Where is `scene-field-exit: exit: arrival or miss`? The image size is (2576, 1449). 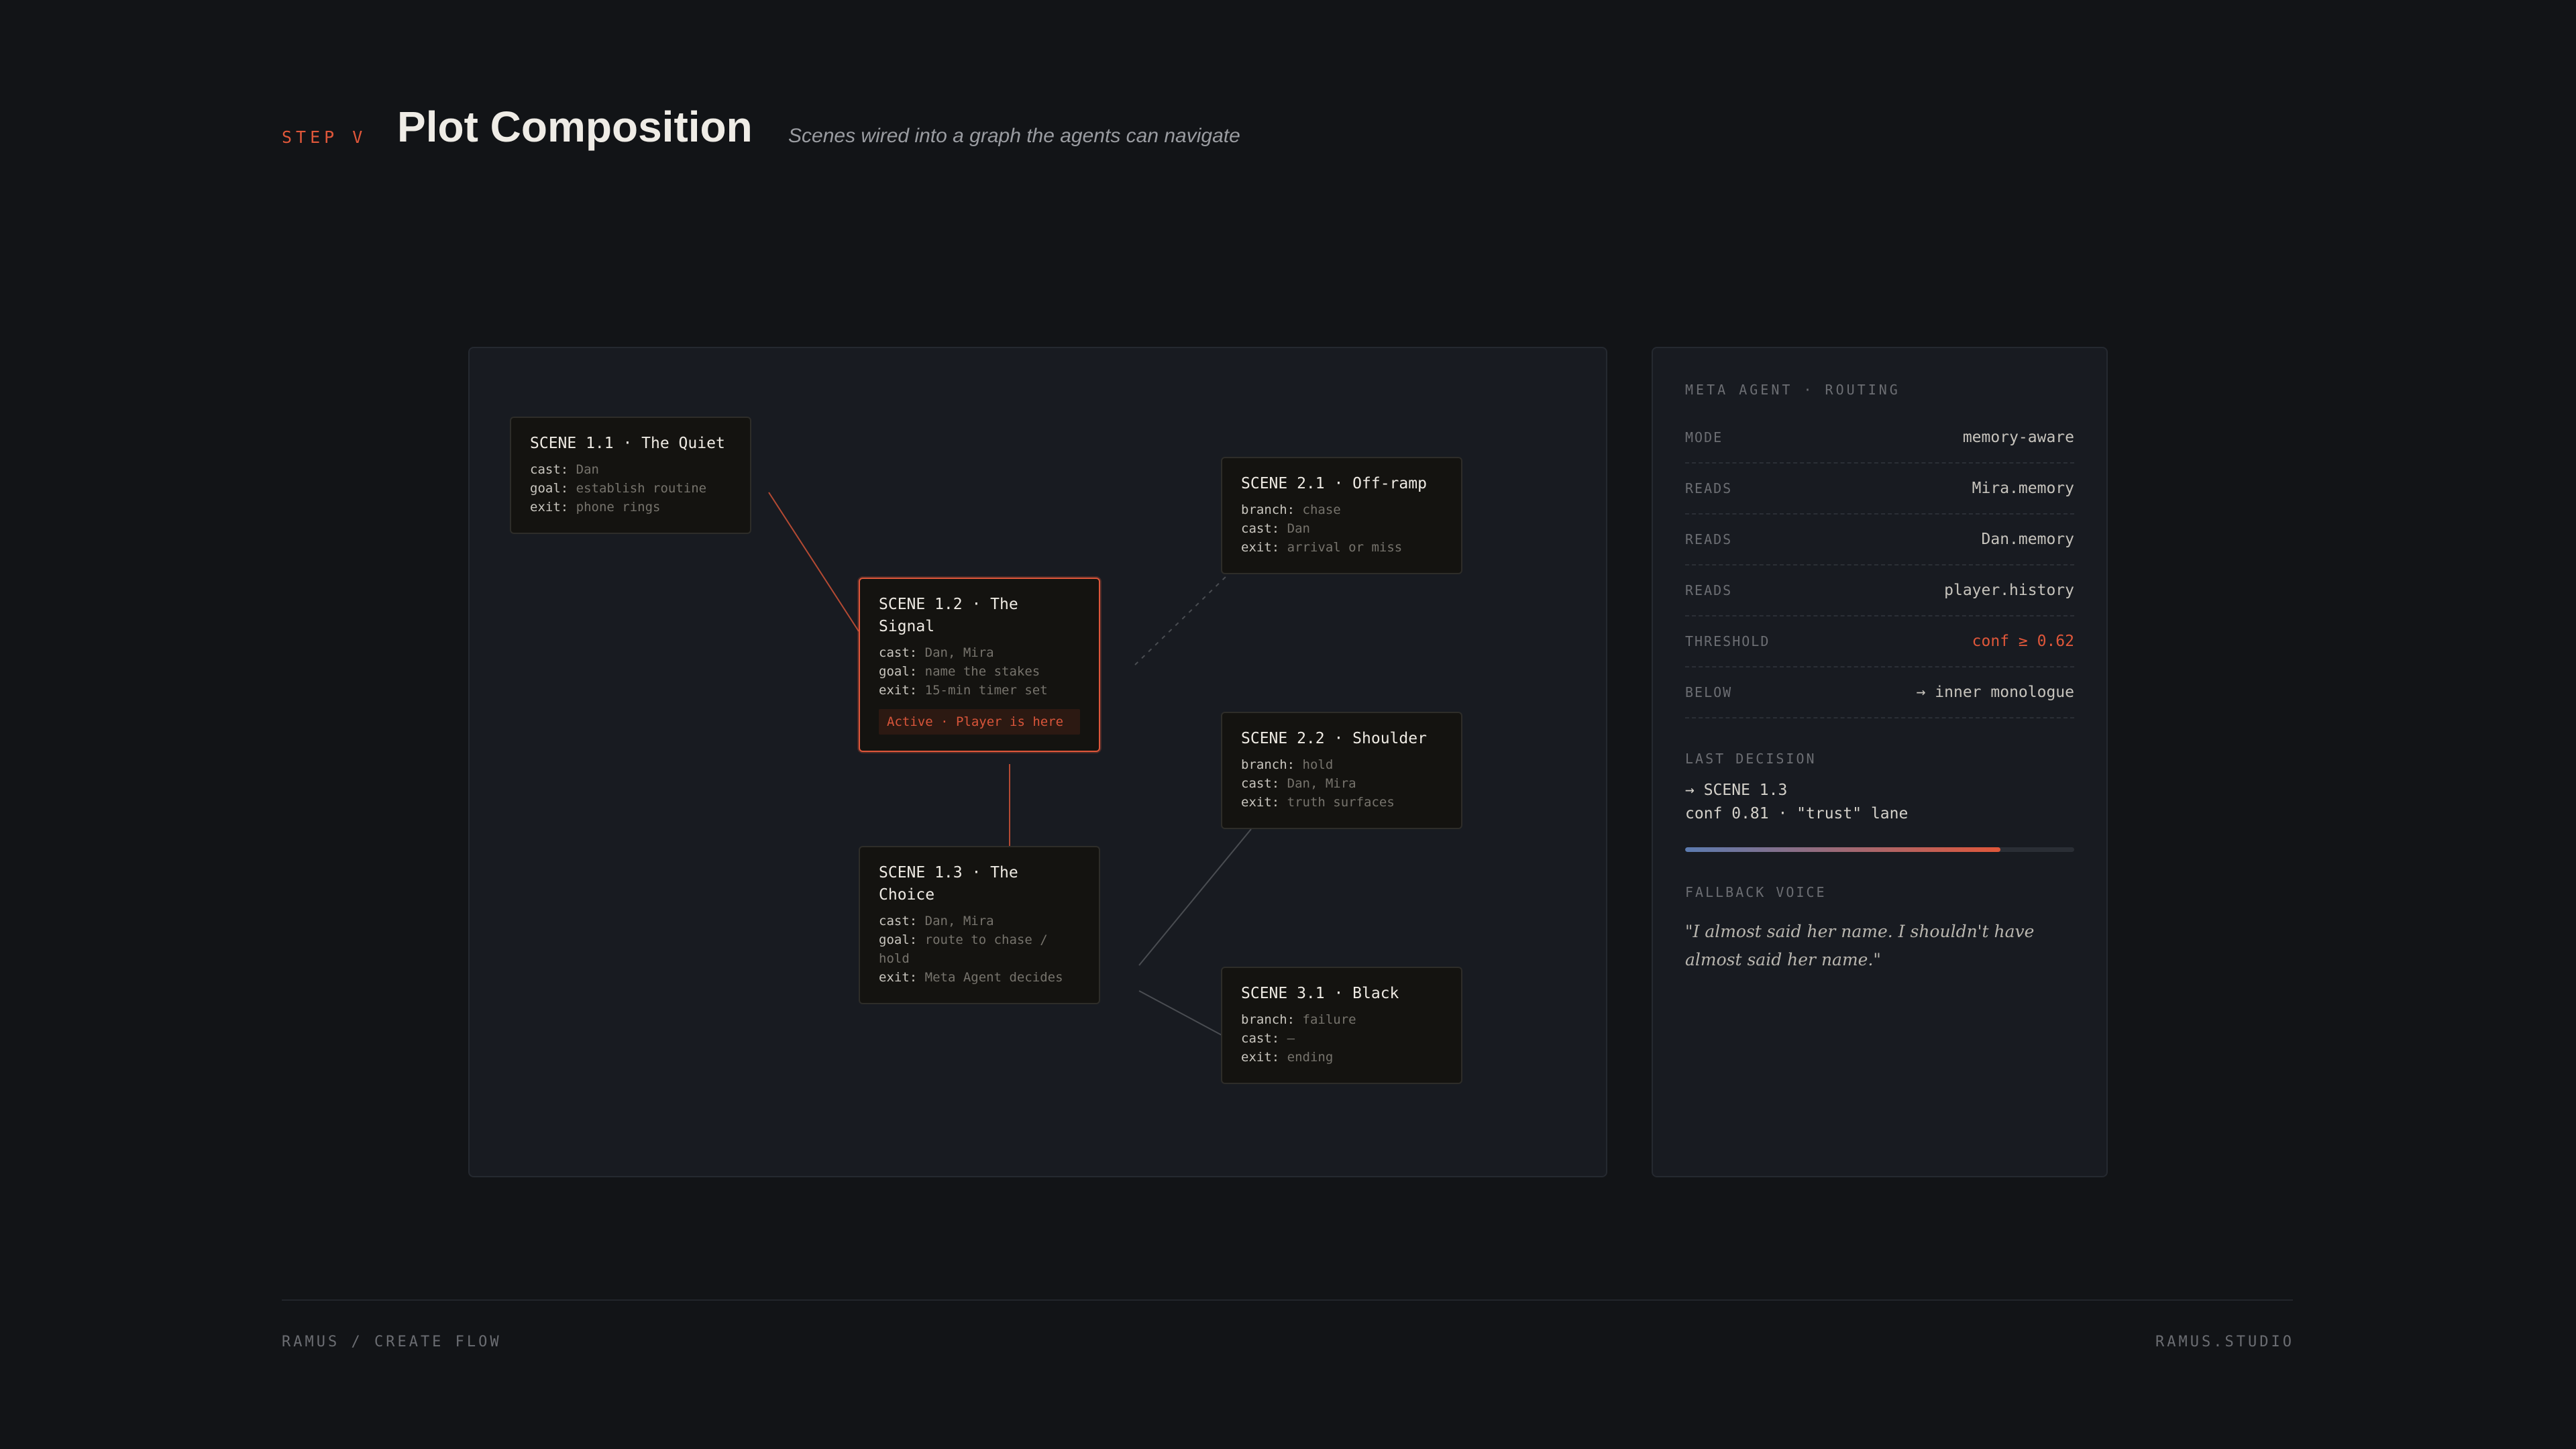
scene-field-exit: exit: arrival or miss is located at coordinates (1322, 547).